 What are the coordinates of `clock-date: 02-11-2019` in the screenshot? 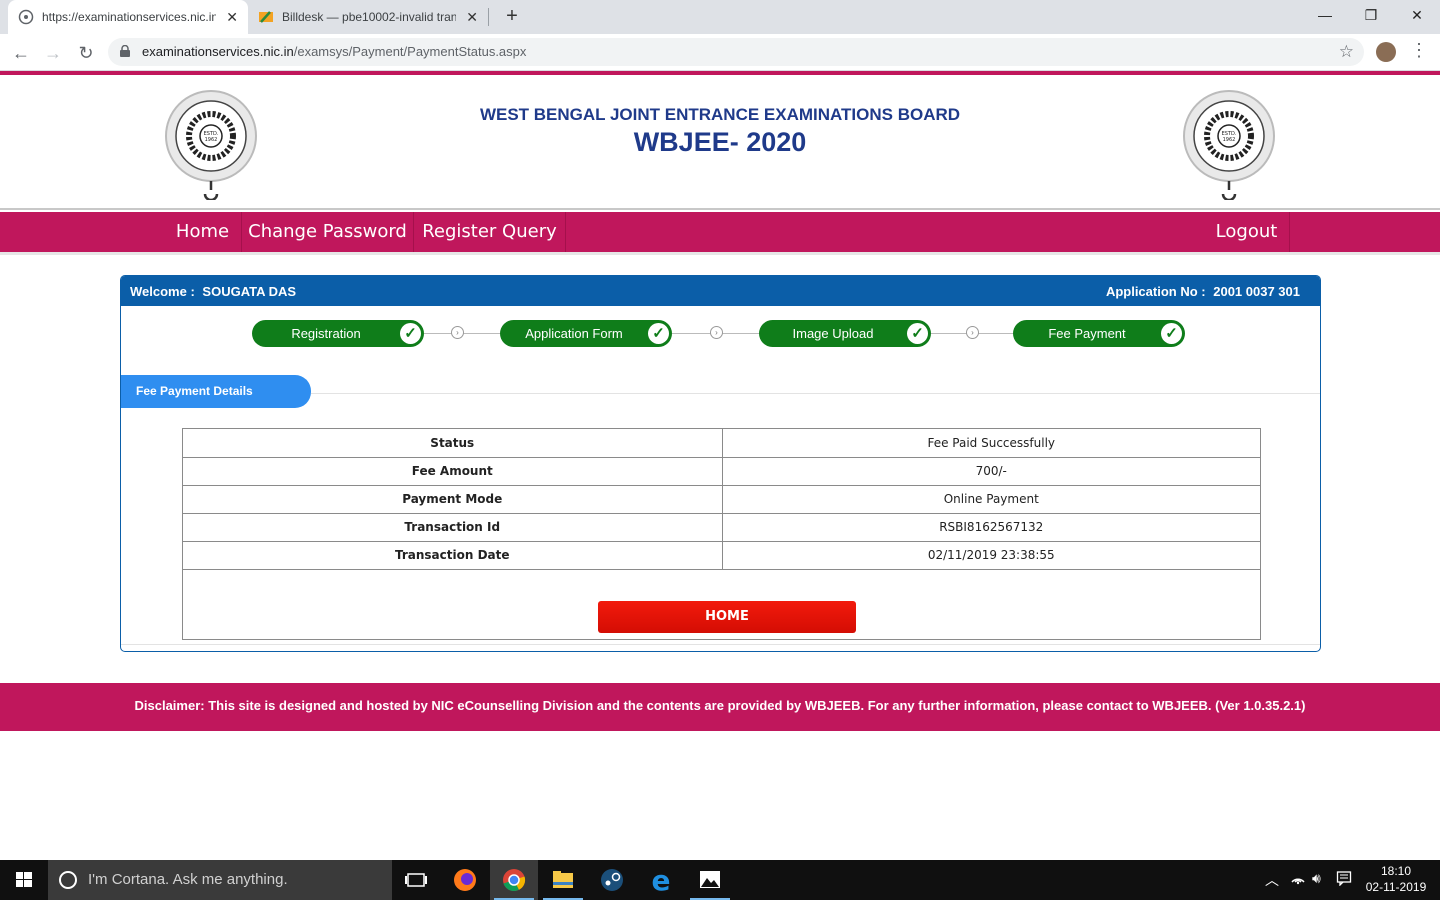 It's located at (1396, 887).